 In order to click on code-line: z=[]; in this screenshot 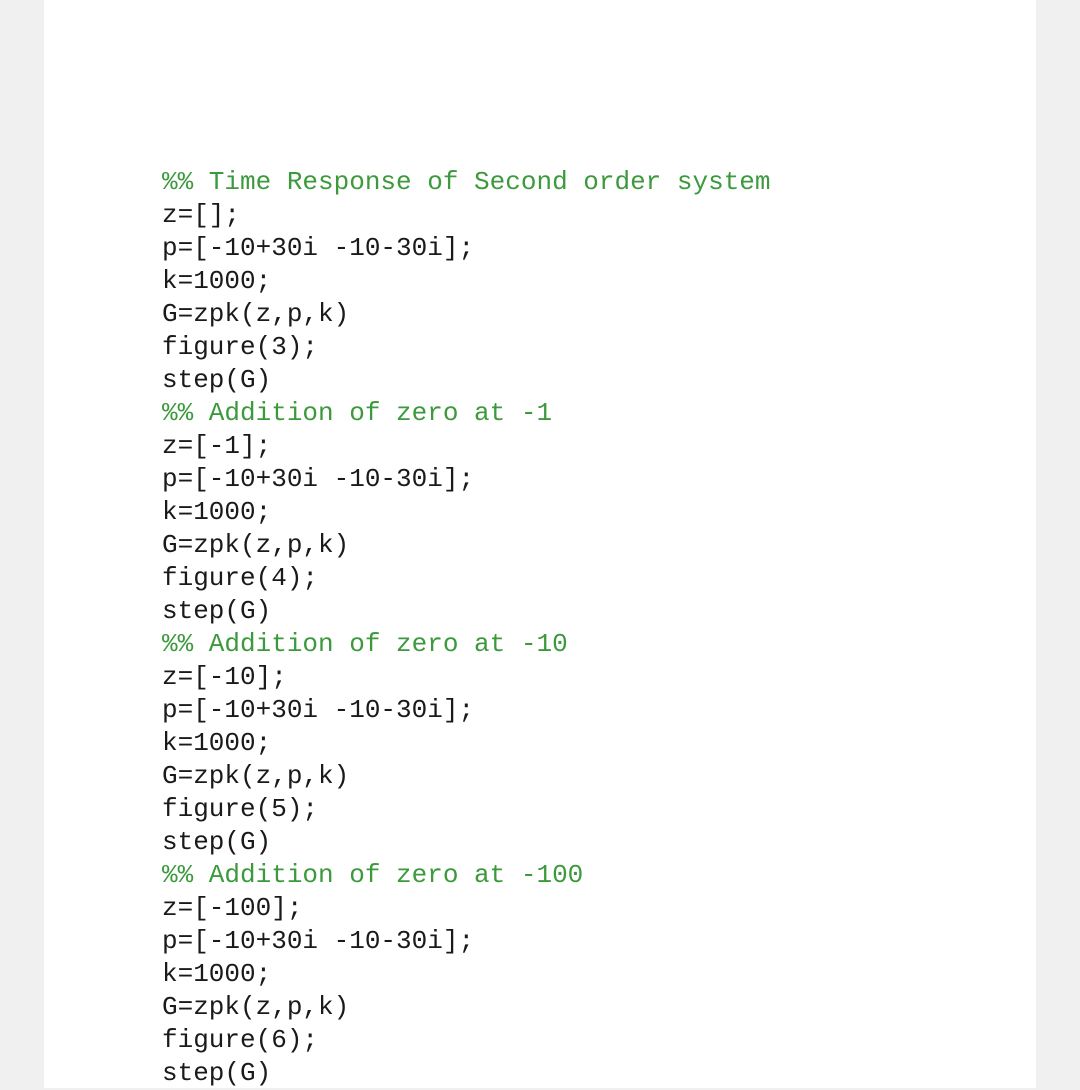, I will do `click(201, 215)`.